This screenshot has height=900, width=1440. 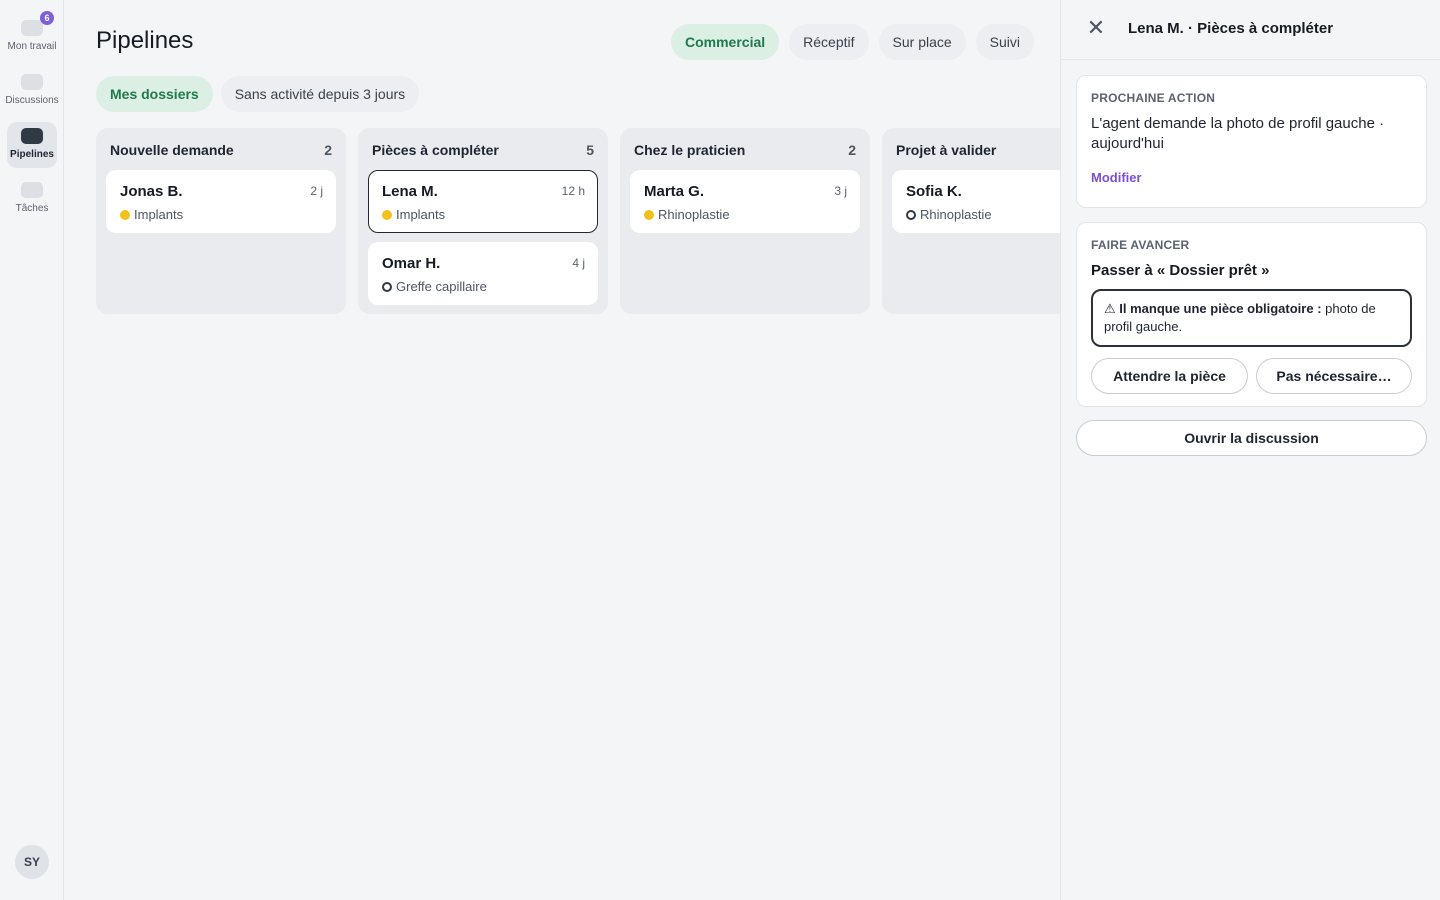 What do you see at coordinates (32, 82) in the screenshot?
I see `chat-icon` at bounding box center [32, 82].